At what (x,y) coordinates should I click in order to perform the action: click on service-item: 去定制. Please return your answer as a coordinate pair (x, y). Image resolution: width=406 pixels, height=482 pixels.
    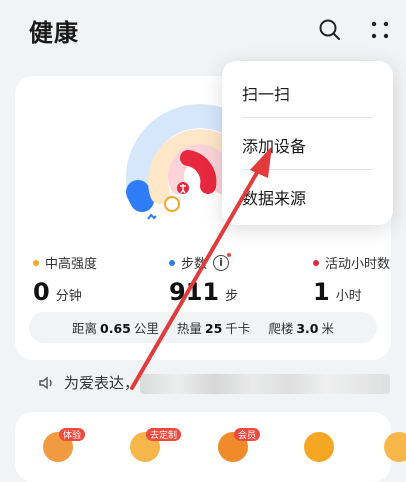
    Looking at the image, I should click on (156, 445).